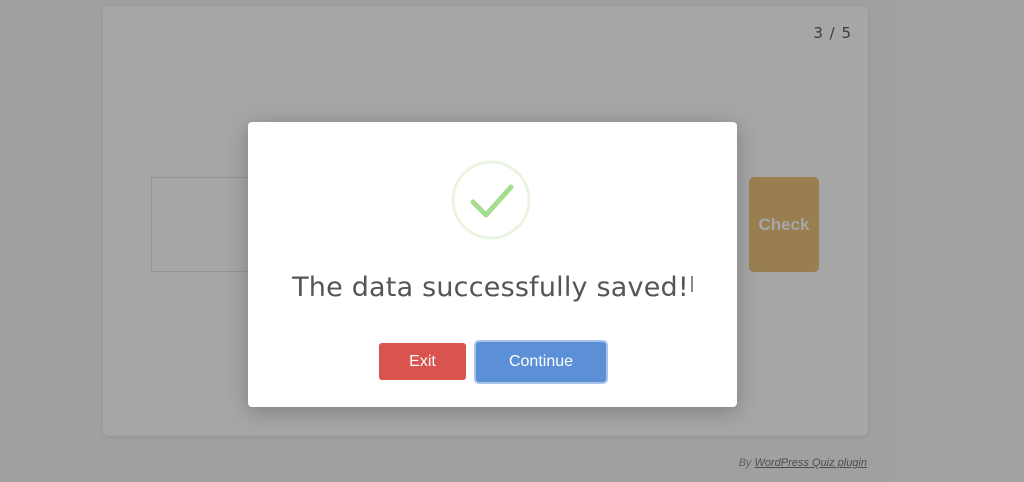 The height and width of the screenshot is (482, 1024). What do you see at coordinates (691, 284) in the screenshot?
I see `text-cursor-icon` at bounding box center [691, 284].